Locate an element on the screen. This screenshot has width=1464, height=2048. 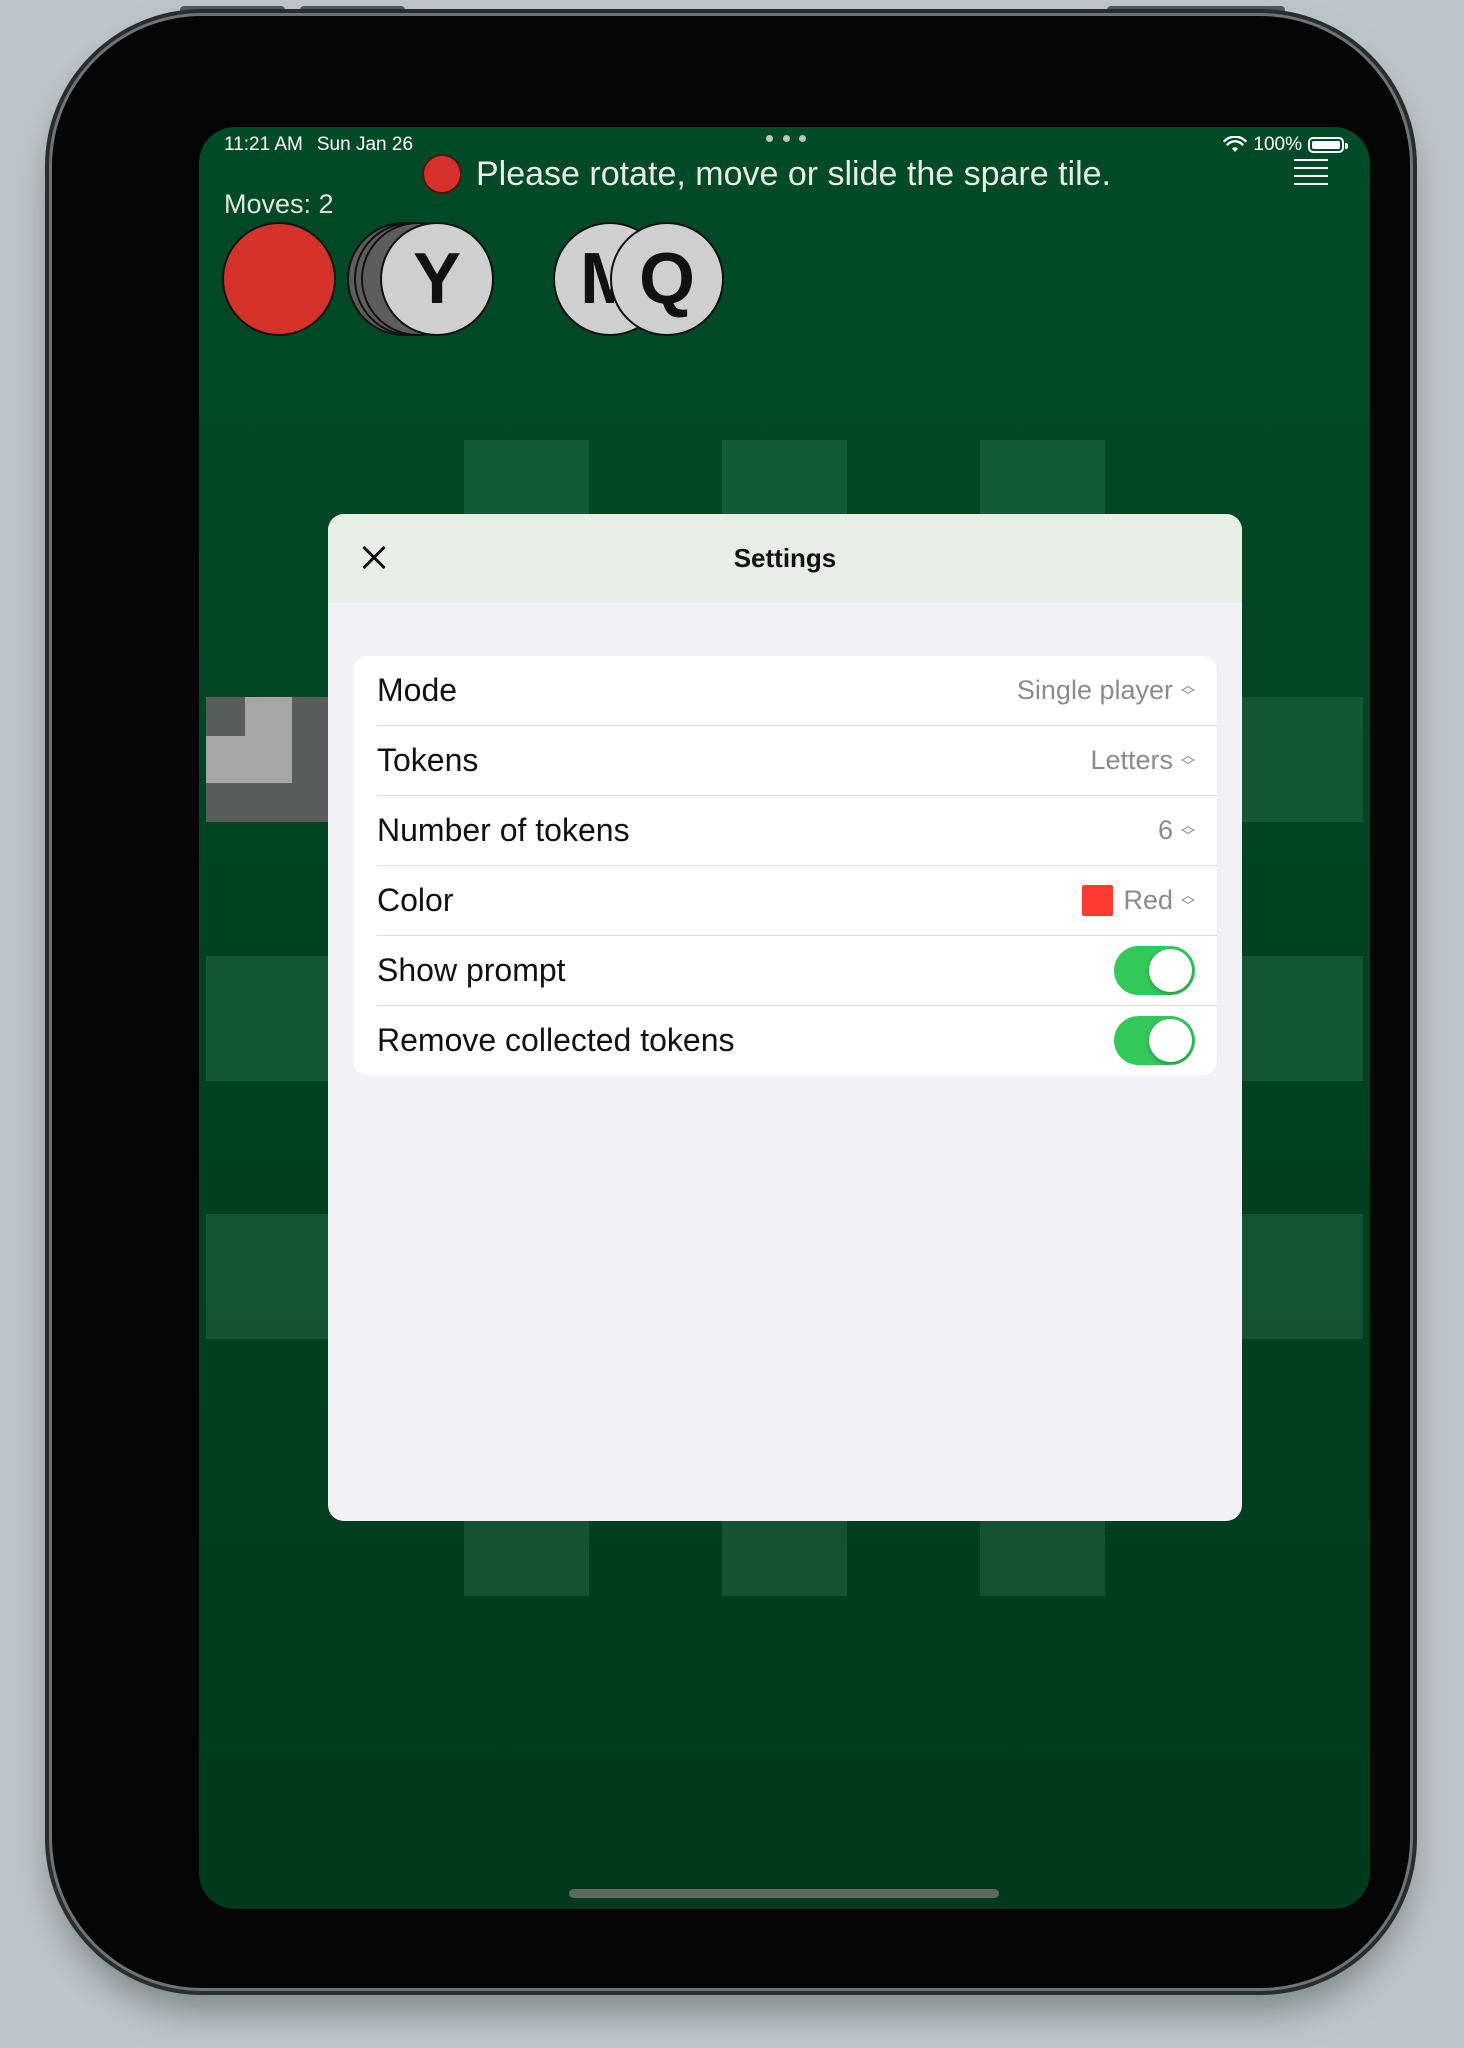
setting-label: Remove collected tokens is located at coordinates (556, 1040).